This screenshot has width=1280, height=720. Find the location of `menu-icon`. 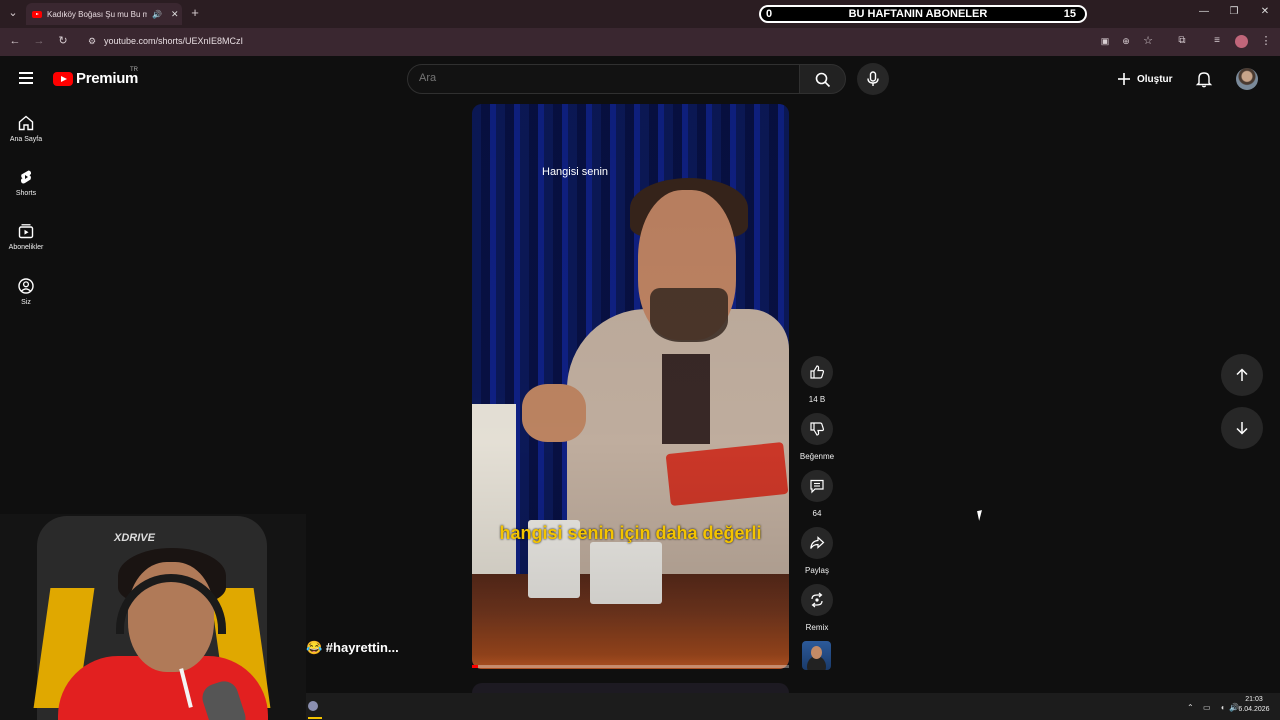

menu-icon is located at coordinates (26, 78).